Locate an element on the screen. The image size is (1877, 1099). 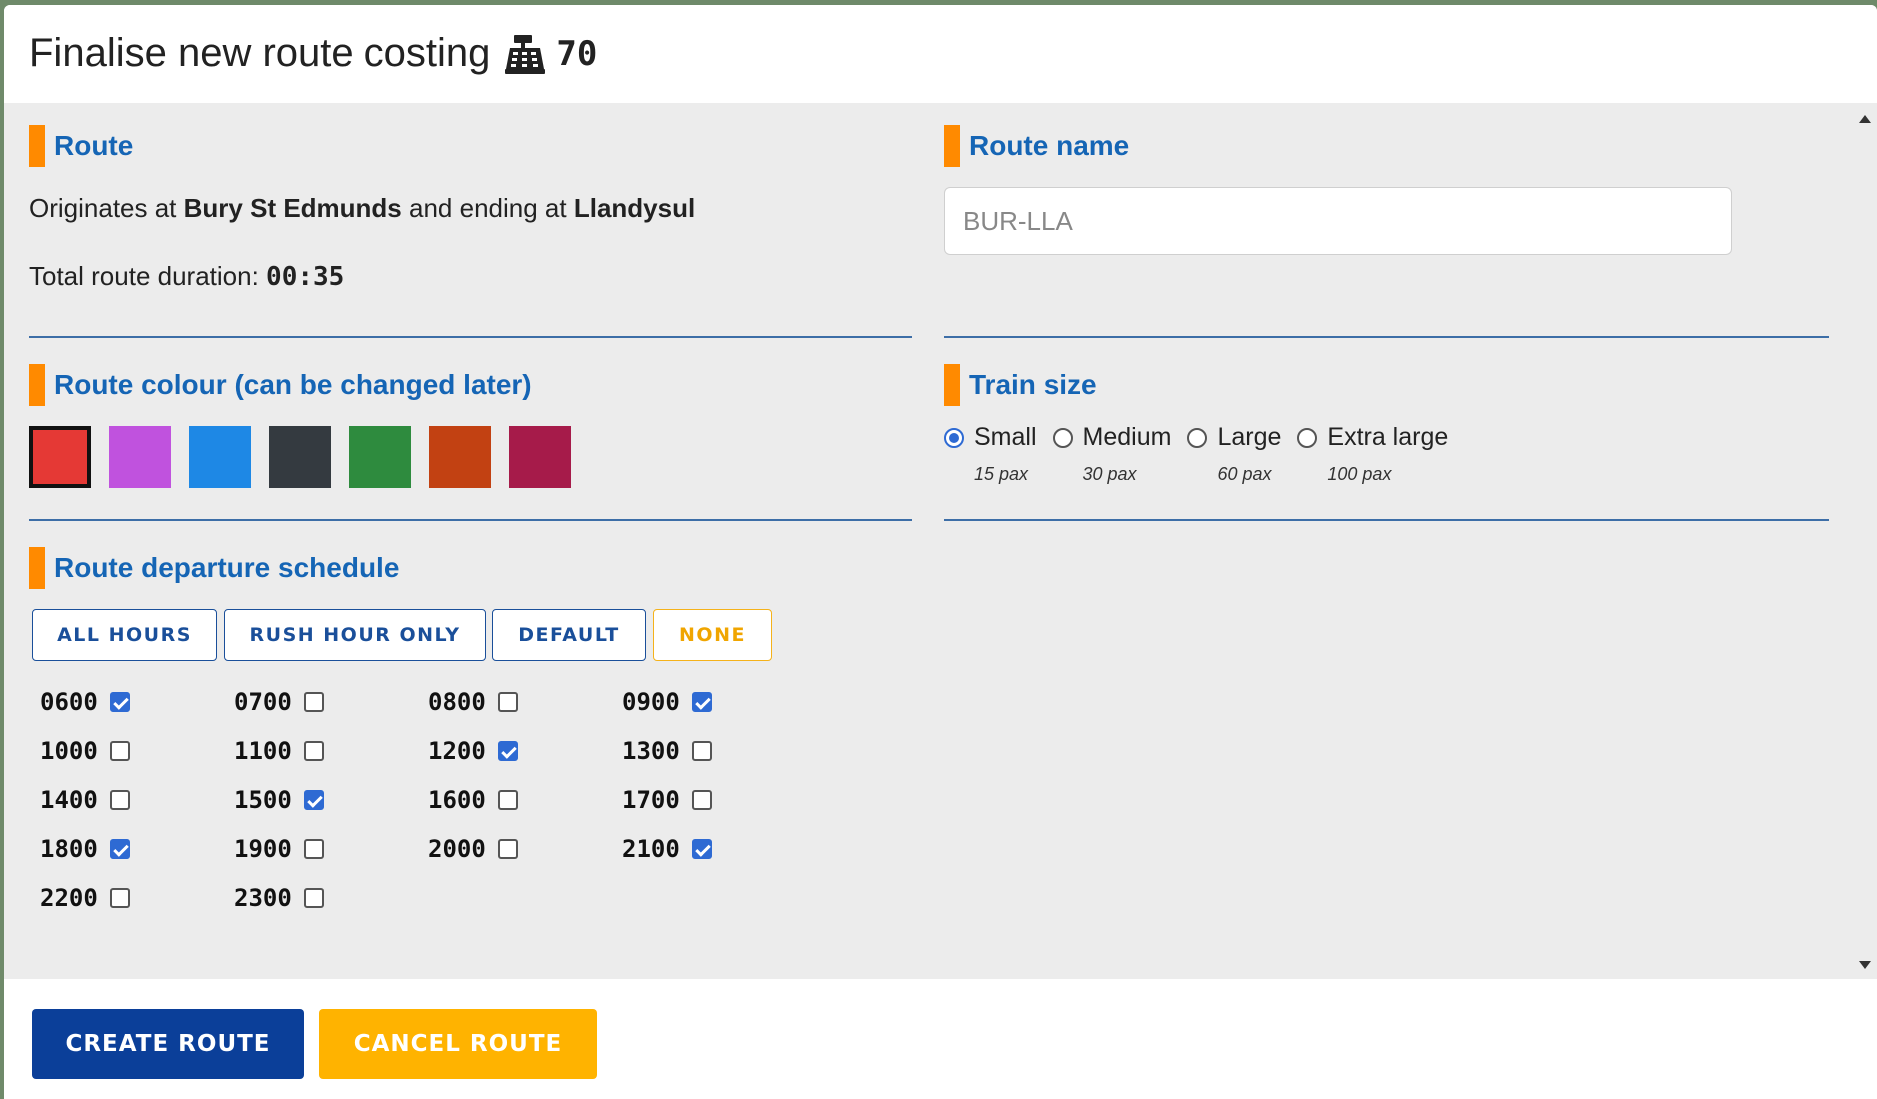
hour-label: 0800 is located at coordinates (457, 702).